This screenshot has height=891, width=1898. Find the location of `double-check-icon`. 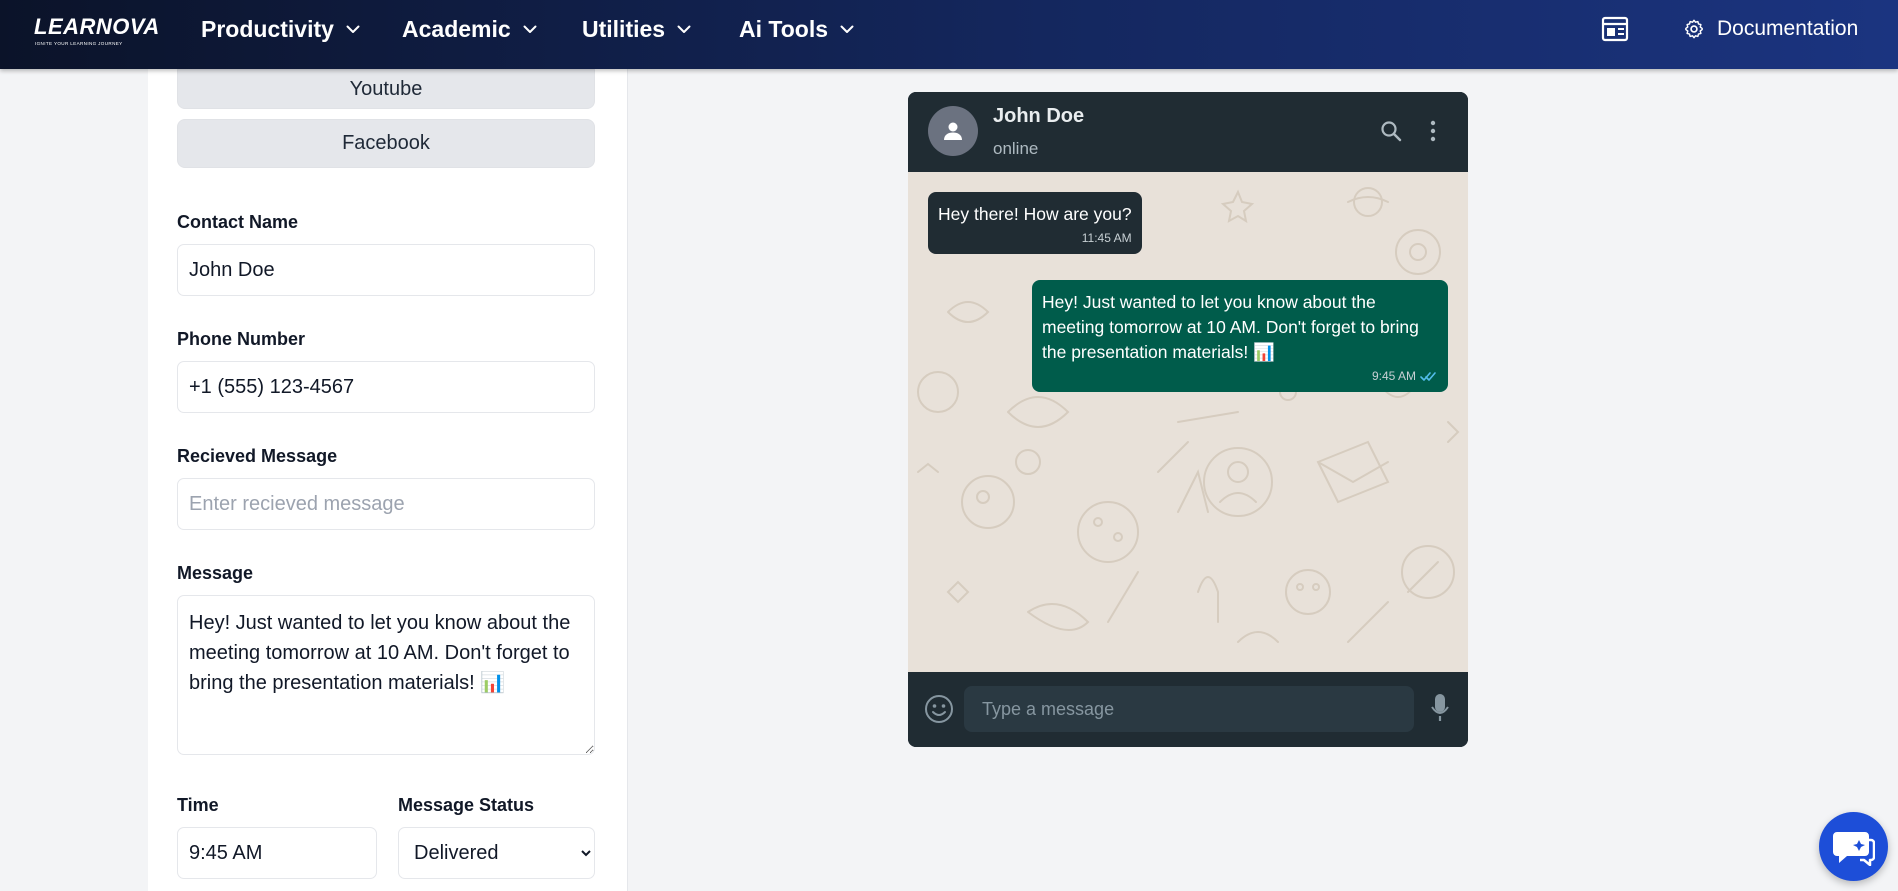

double-check-icon is located at coordinates (1428, 376).